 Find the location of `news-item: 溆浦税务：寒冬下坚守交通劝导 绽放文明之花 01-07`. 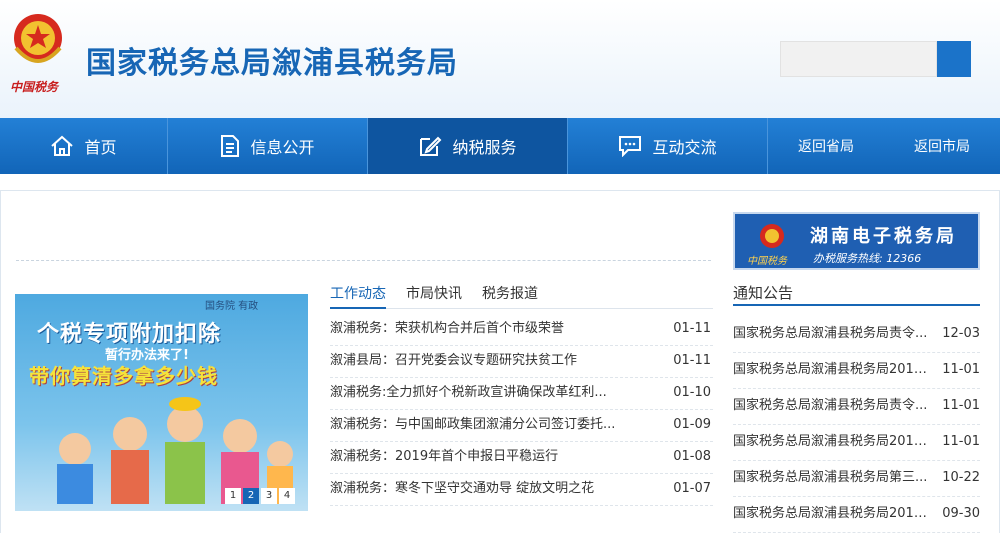

news-item: 溆浦税务：寒冬下坚守交通劝导 绽放文明之花 01-07 is located at coordinates (521, 490).